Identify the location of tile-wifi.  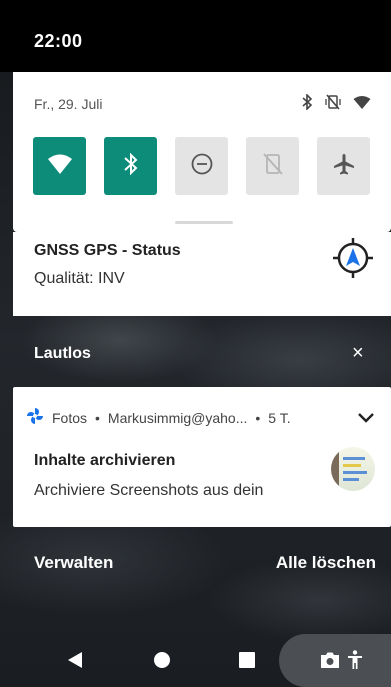
(59, 166).